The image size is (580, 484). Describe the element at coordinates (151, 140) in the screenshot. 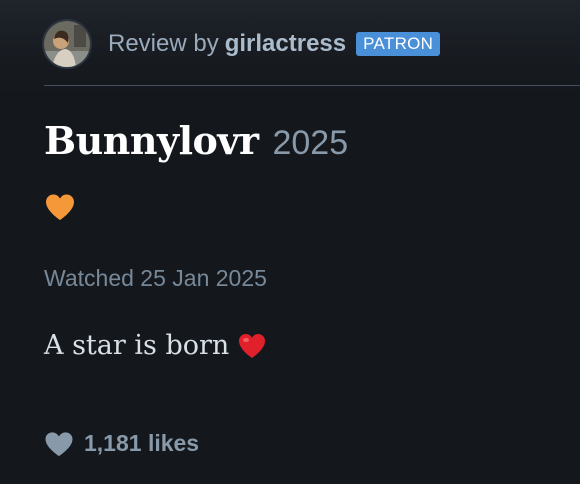

I see `film-title-link: Bunnylovr` at that location.